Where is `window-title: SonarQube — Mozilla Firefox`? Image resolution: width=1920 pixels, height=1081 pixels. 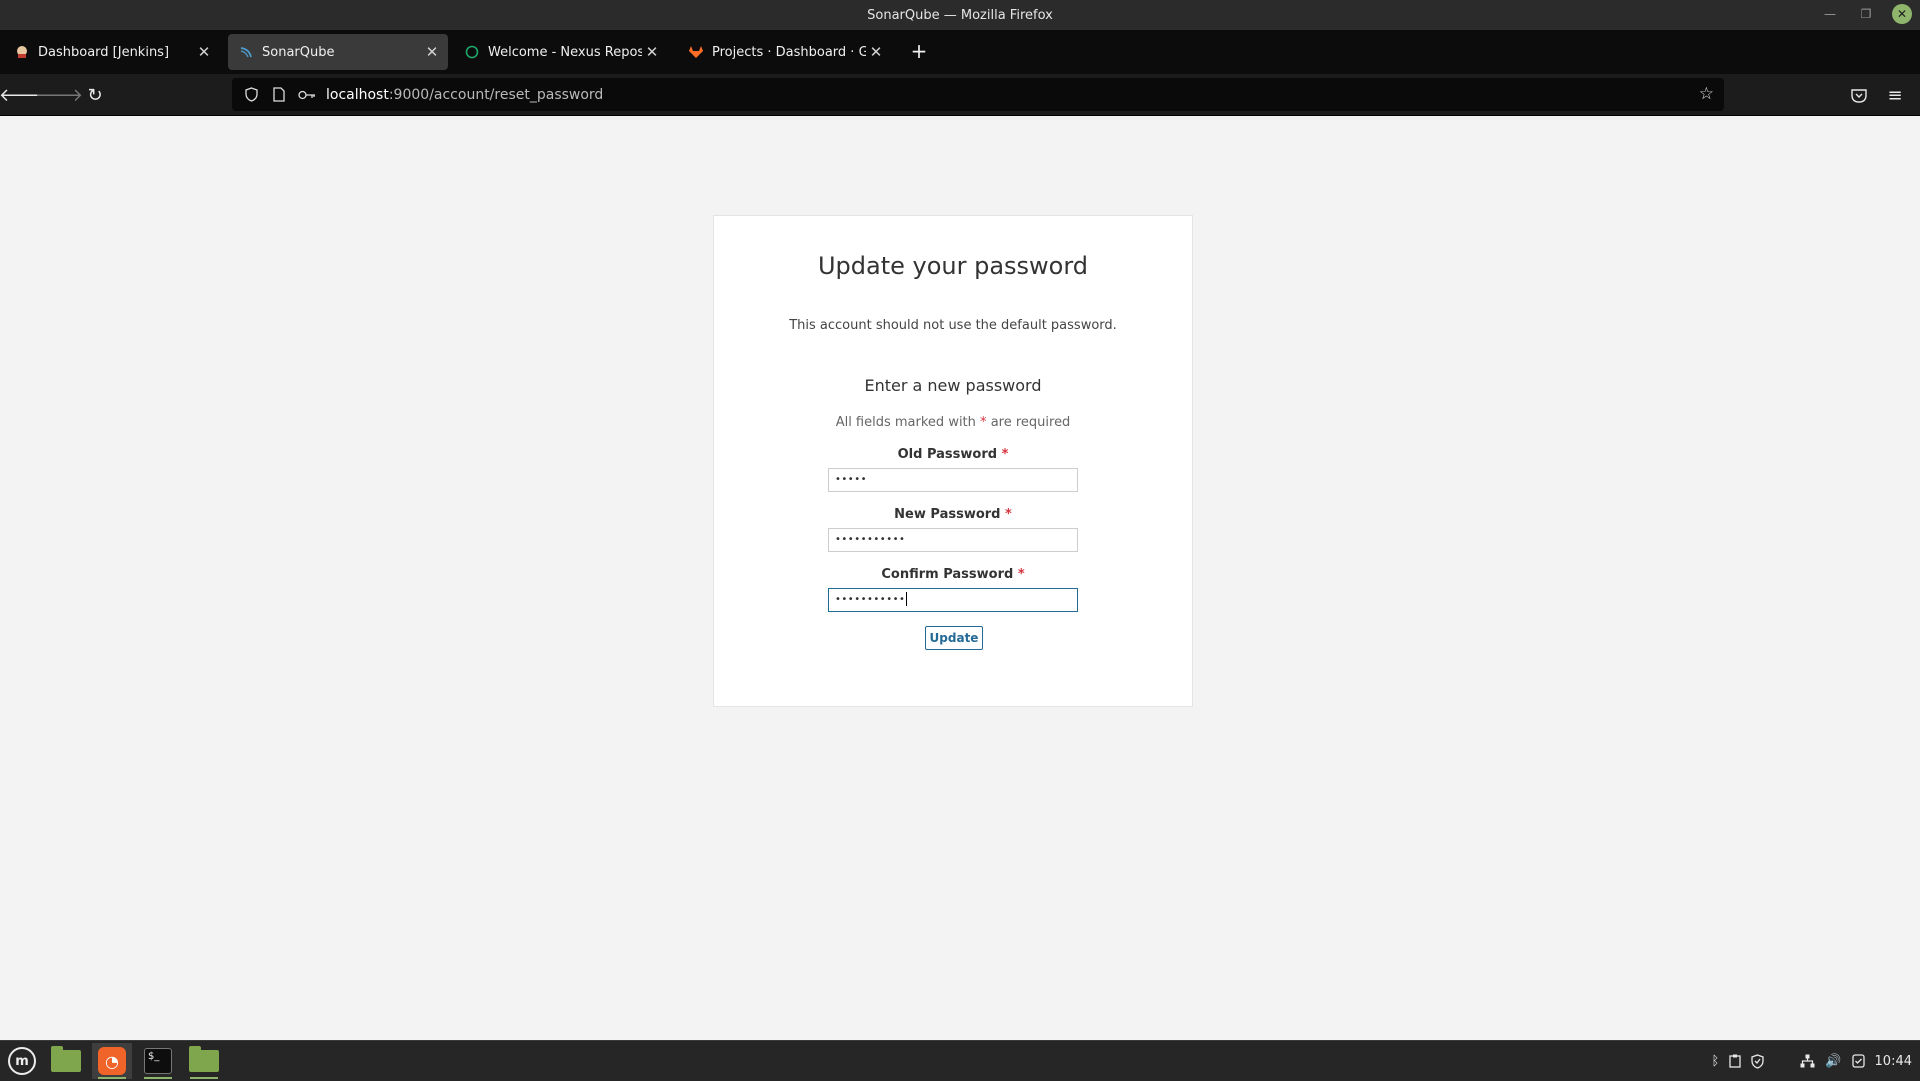 window-title: SonarQube — Mozilla Firefox is located at coordinates (960, 15).